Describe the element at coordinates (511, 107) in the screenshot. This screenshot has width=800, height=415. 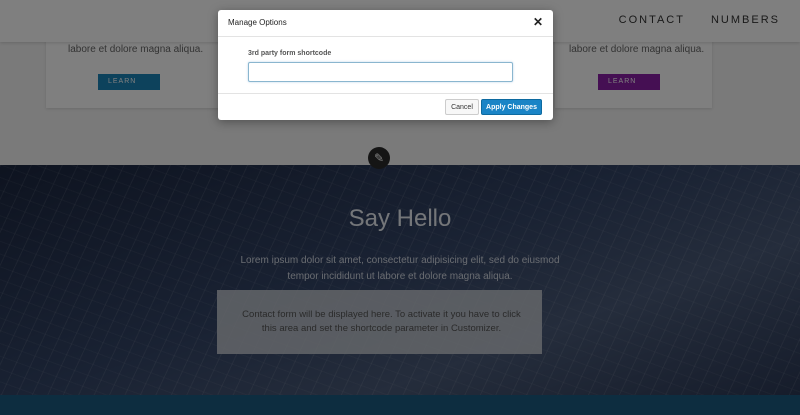
I see `apply-changes-button: Apply Changes` at that location.